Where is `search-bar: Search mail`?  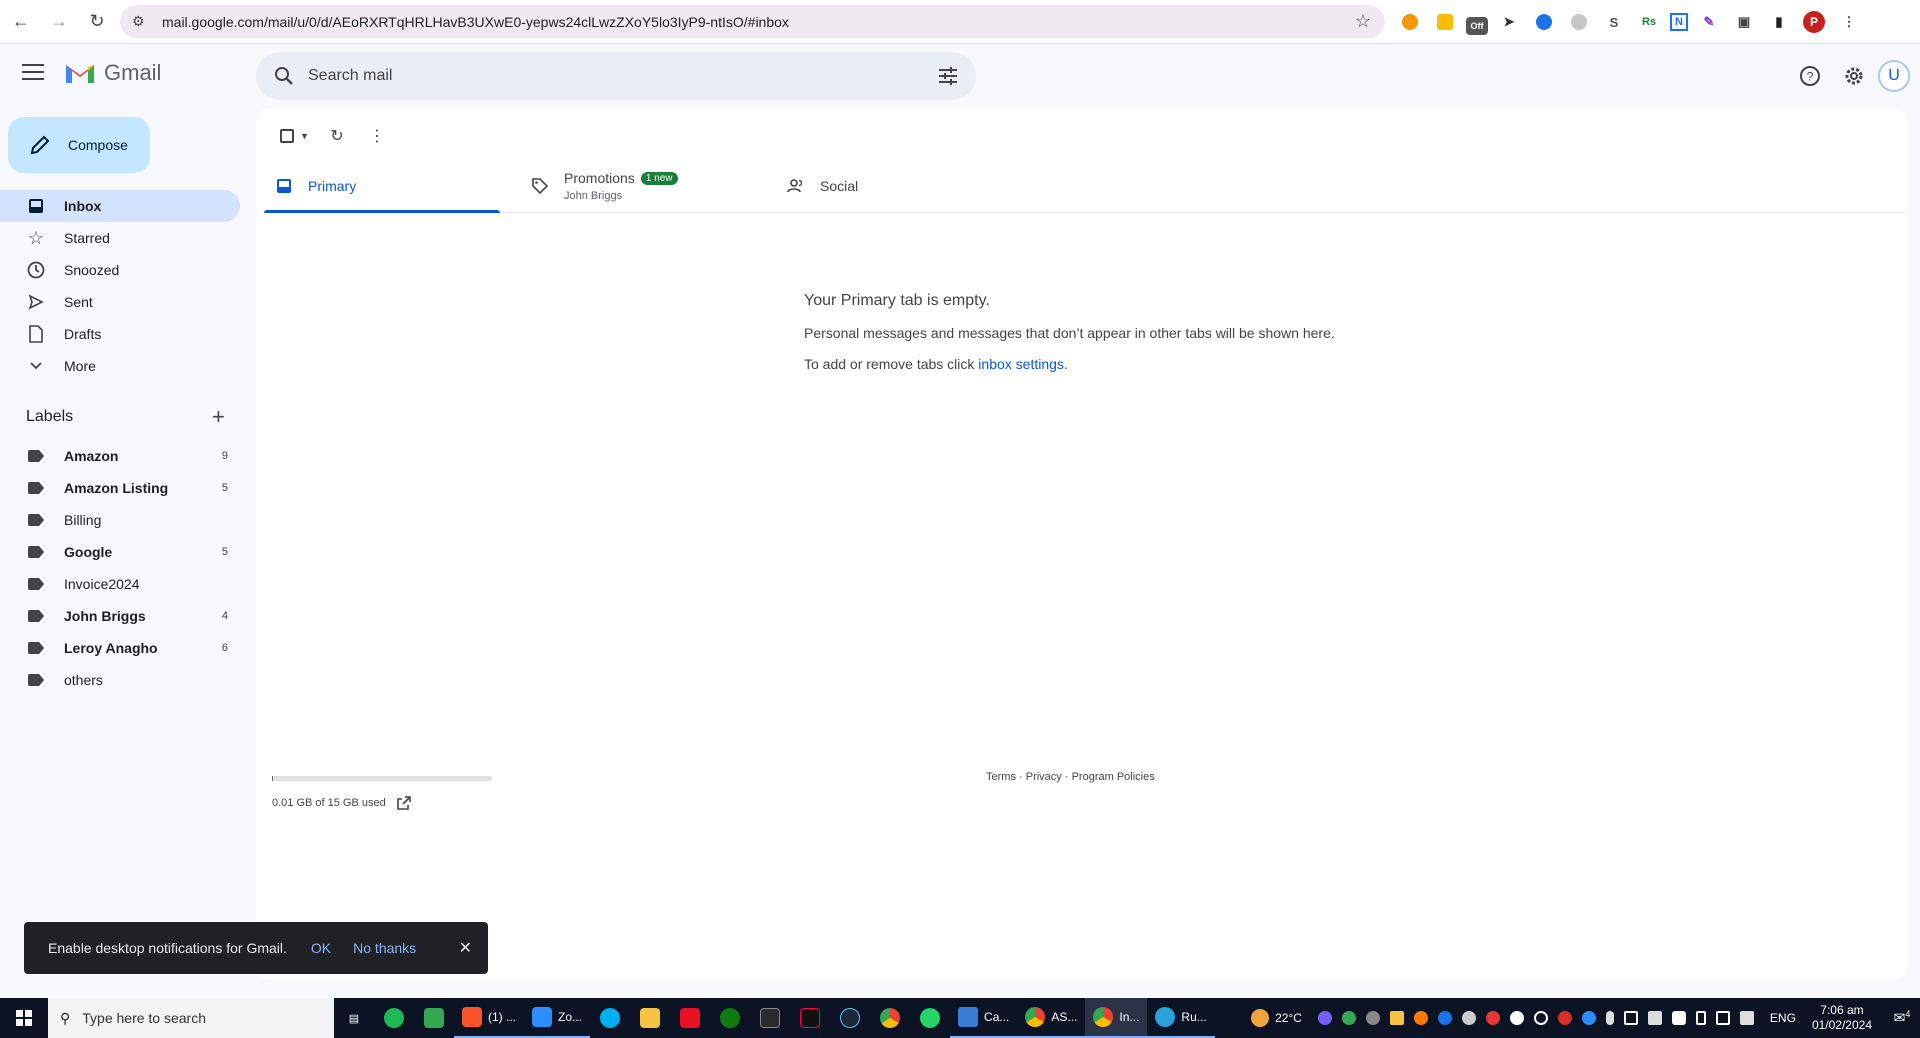 search-bar: Search mail is located at coordinates (616, 76).